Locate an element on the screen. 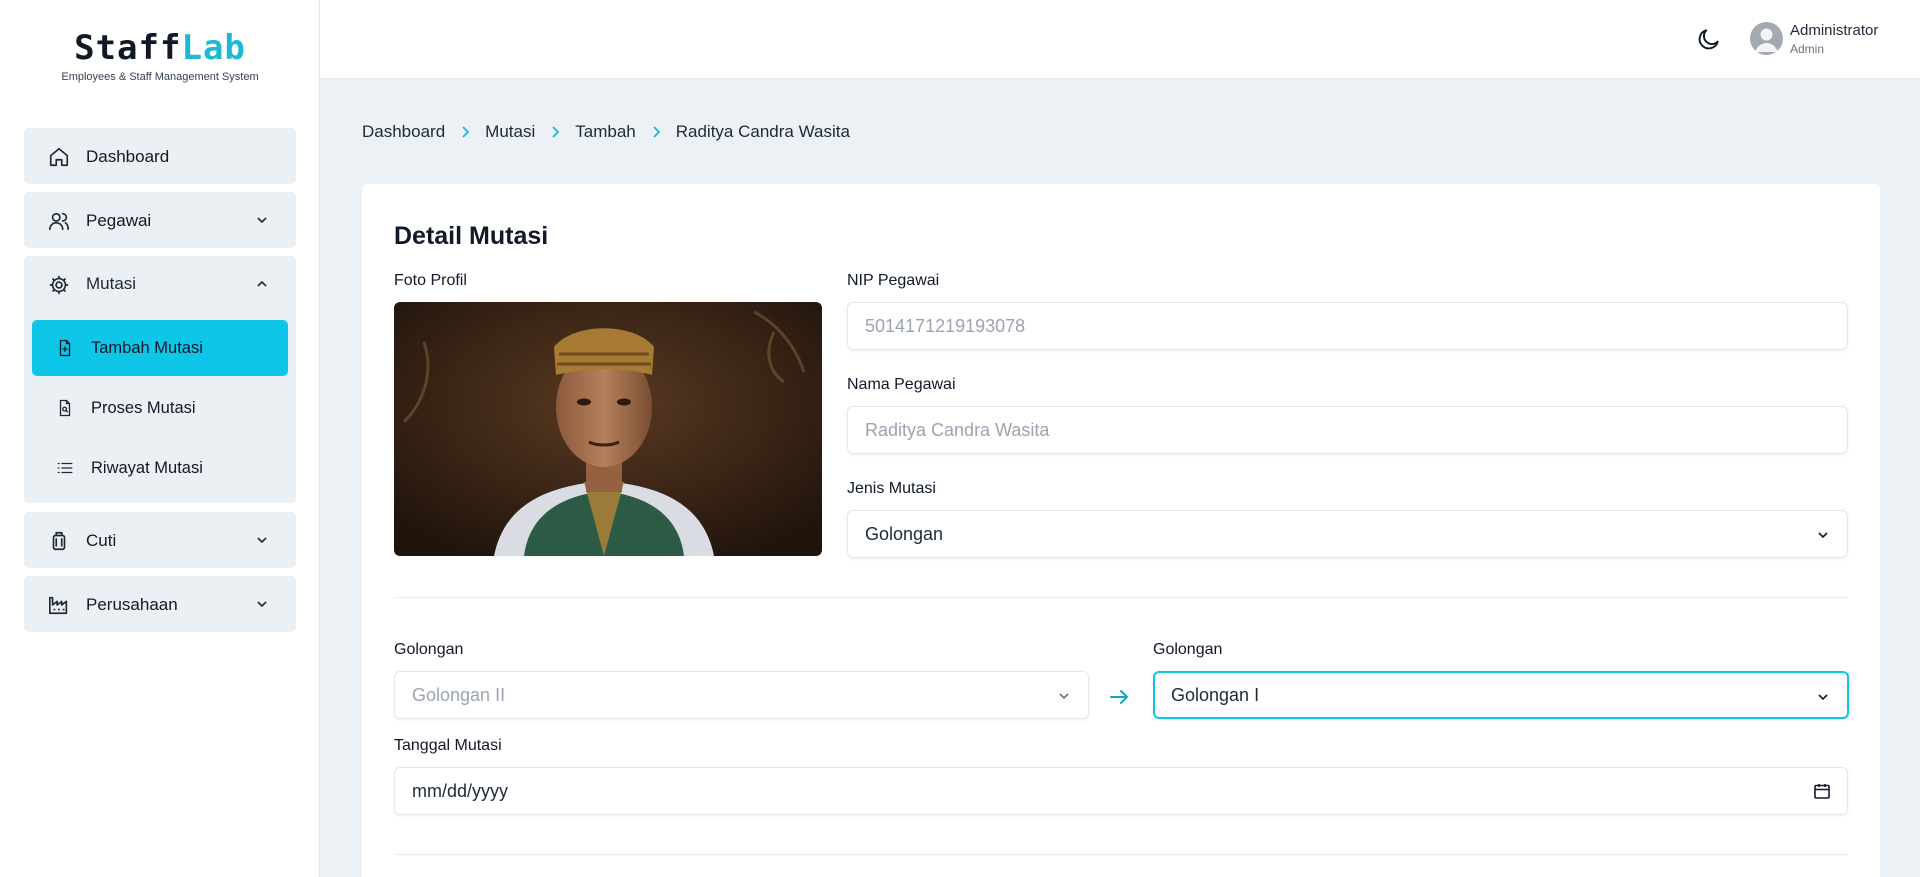 The width and height of the screenshot is (1920, 877). breadcrumb-mutasi: Mutasi is located at coordinates (510, 132).